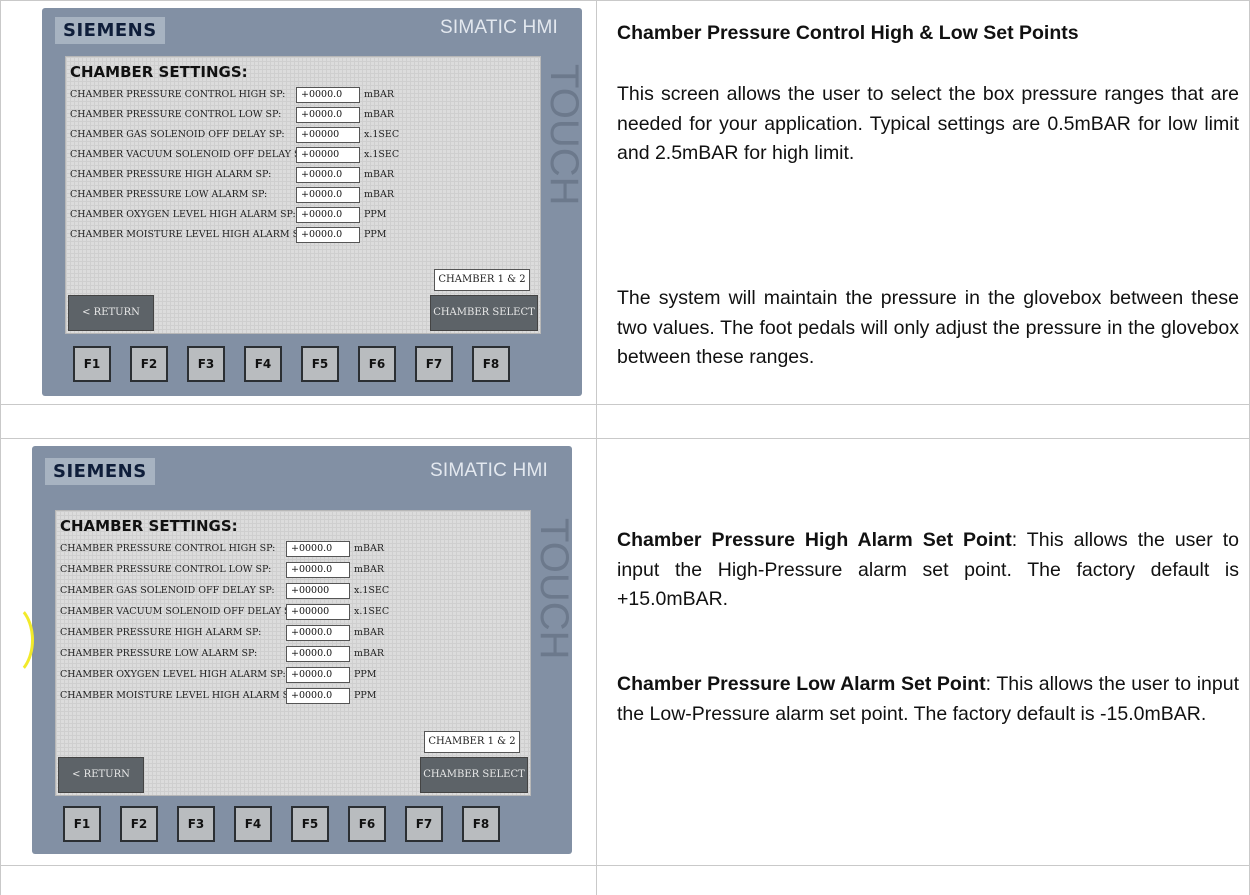 This screenshot has height=895, width=1250. Describe the element at coordinates (814, 540) in the screenshot. I see `term-high-alarm: Chamber Pressure High Alarm Set Point` at that location.